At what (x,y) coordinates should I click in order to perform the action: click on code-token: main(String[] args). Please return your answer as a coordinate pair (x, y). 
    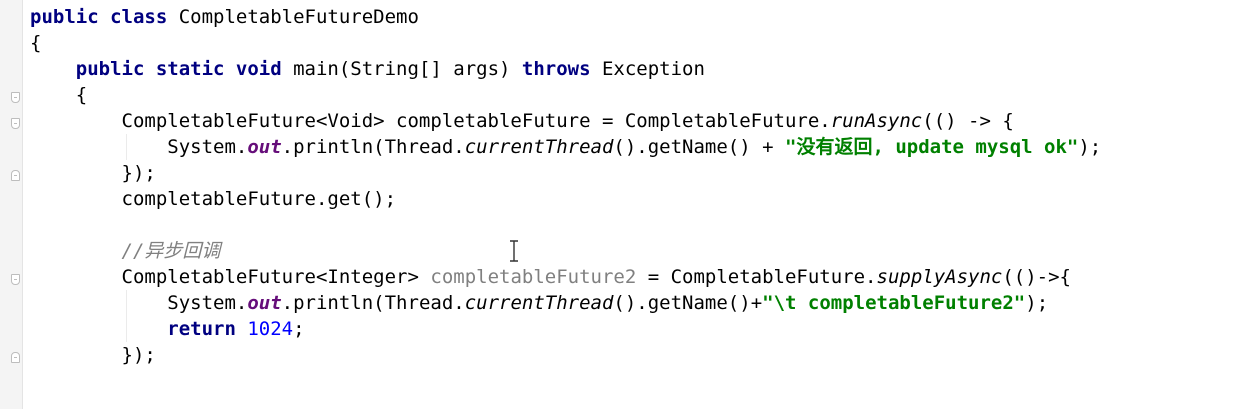
    Looking at the image, I should click on (407, 69).